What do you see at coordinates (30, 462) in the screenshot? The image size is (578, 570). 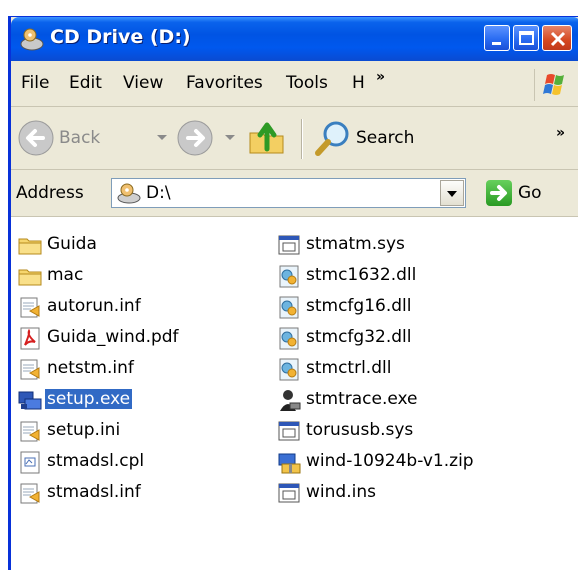 I see `cpl-file-icon` at bounding box center [30, 462].